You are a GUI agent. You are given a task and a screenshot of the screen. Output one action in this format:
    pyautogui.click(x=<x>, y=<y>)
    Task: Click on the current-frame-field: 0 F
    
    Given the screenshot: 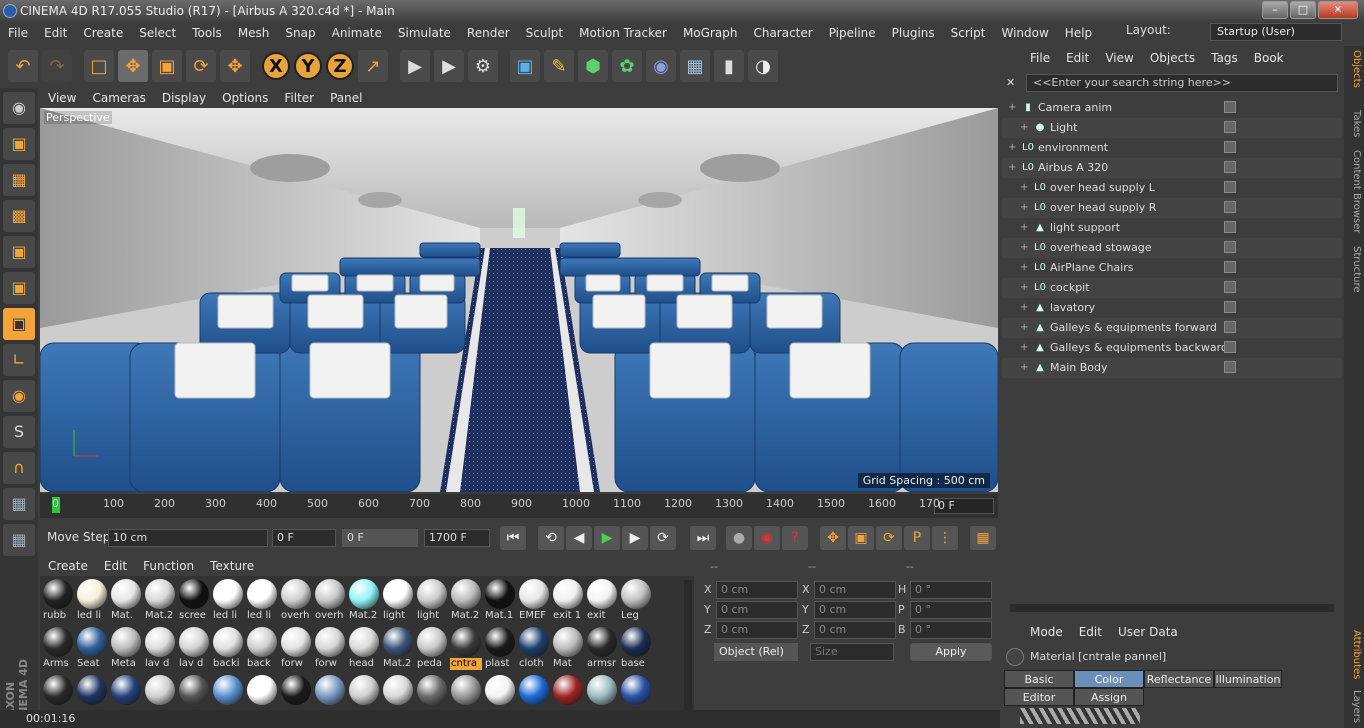 What is the action you would take?
    pyautogui.click(x=380, y=538)
    